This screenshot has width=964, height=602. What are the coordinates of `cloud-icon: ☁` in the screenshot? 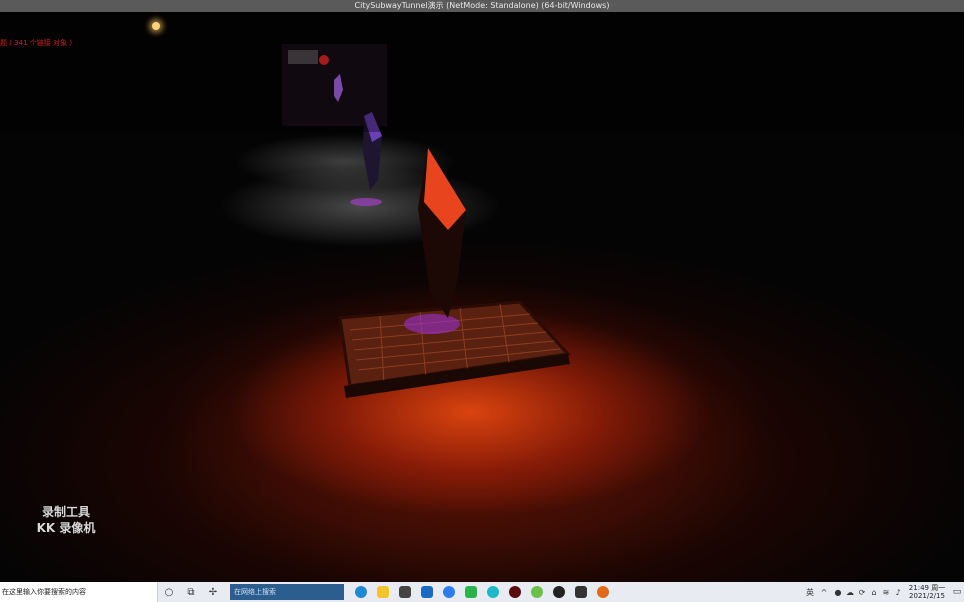 It's located at (850, 592).